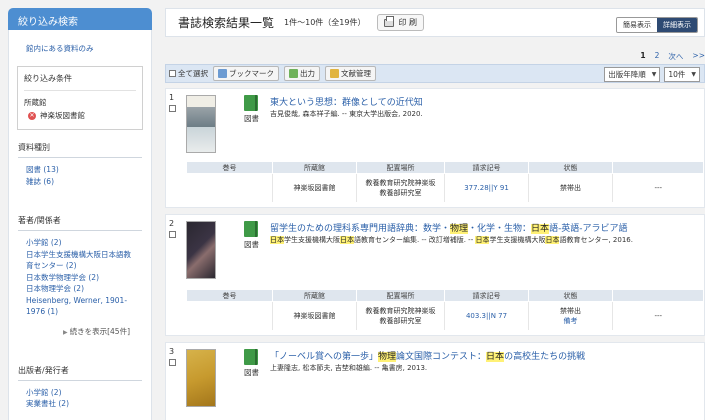 Image resolution: width=705 pixels, height=420 pixels. What do you see at coordinates (80, 170) in the screenshot?
I see `facet-item: 図書 (13)` at bounding box center [80, 170].